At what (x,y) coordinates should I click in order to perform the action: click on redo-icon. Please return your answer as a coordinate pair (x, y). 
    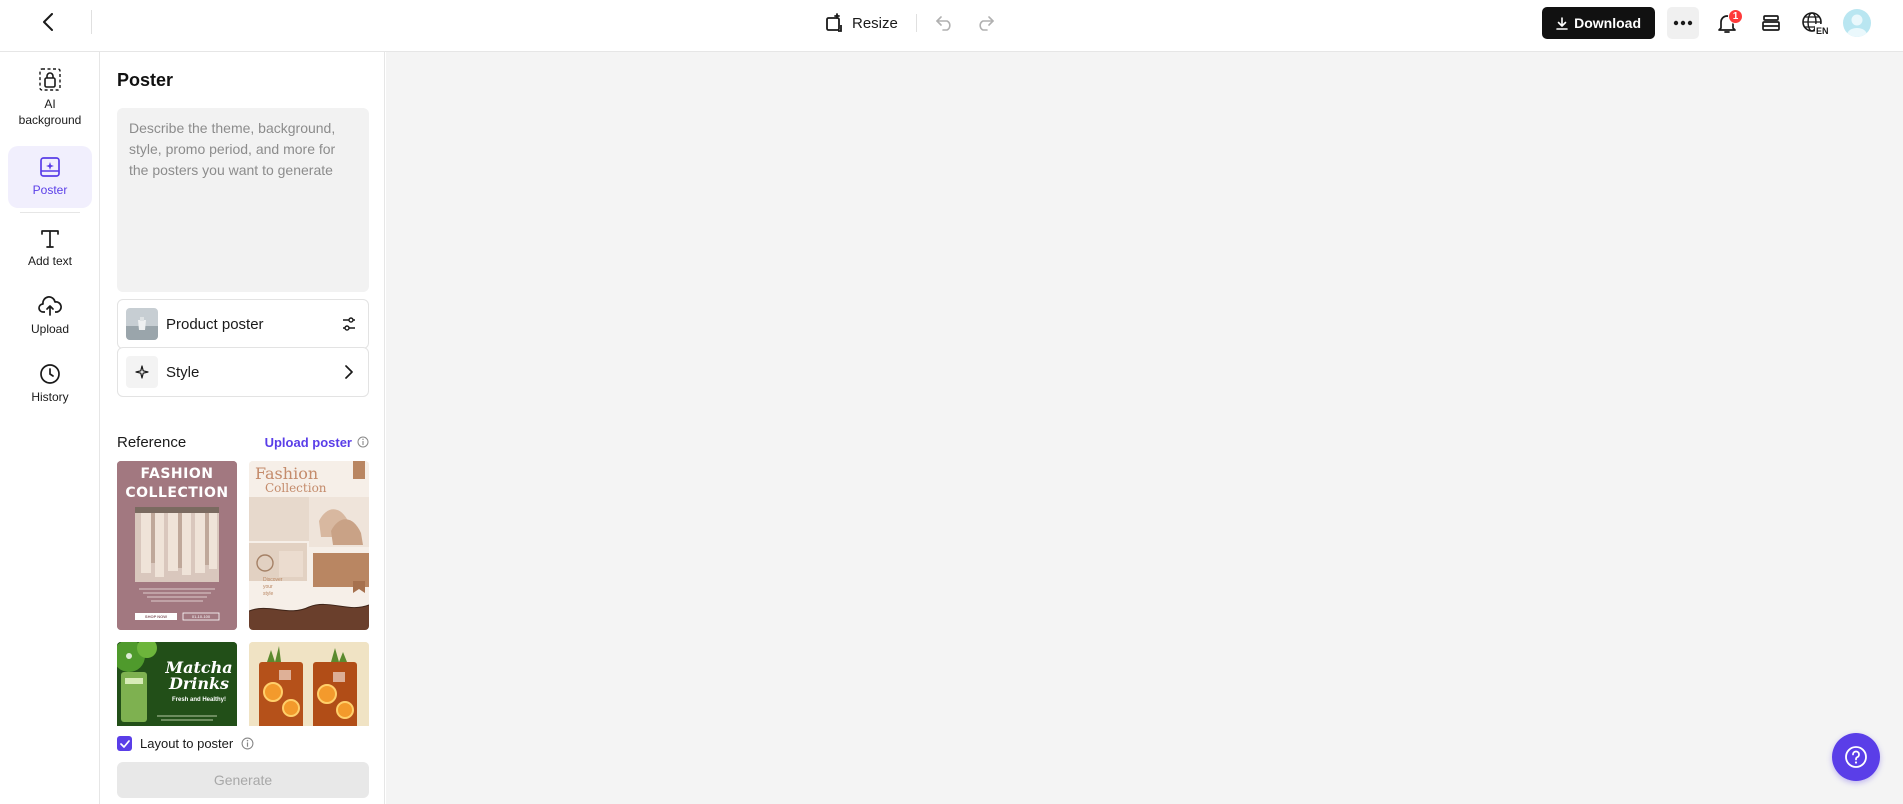
    Looking at the image, I should click on (986, 23).